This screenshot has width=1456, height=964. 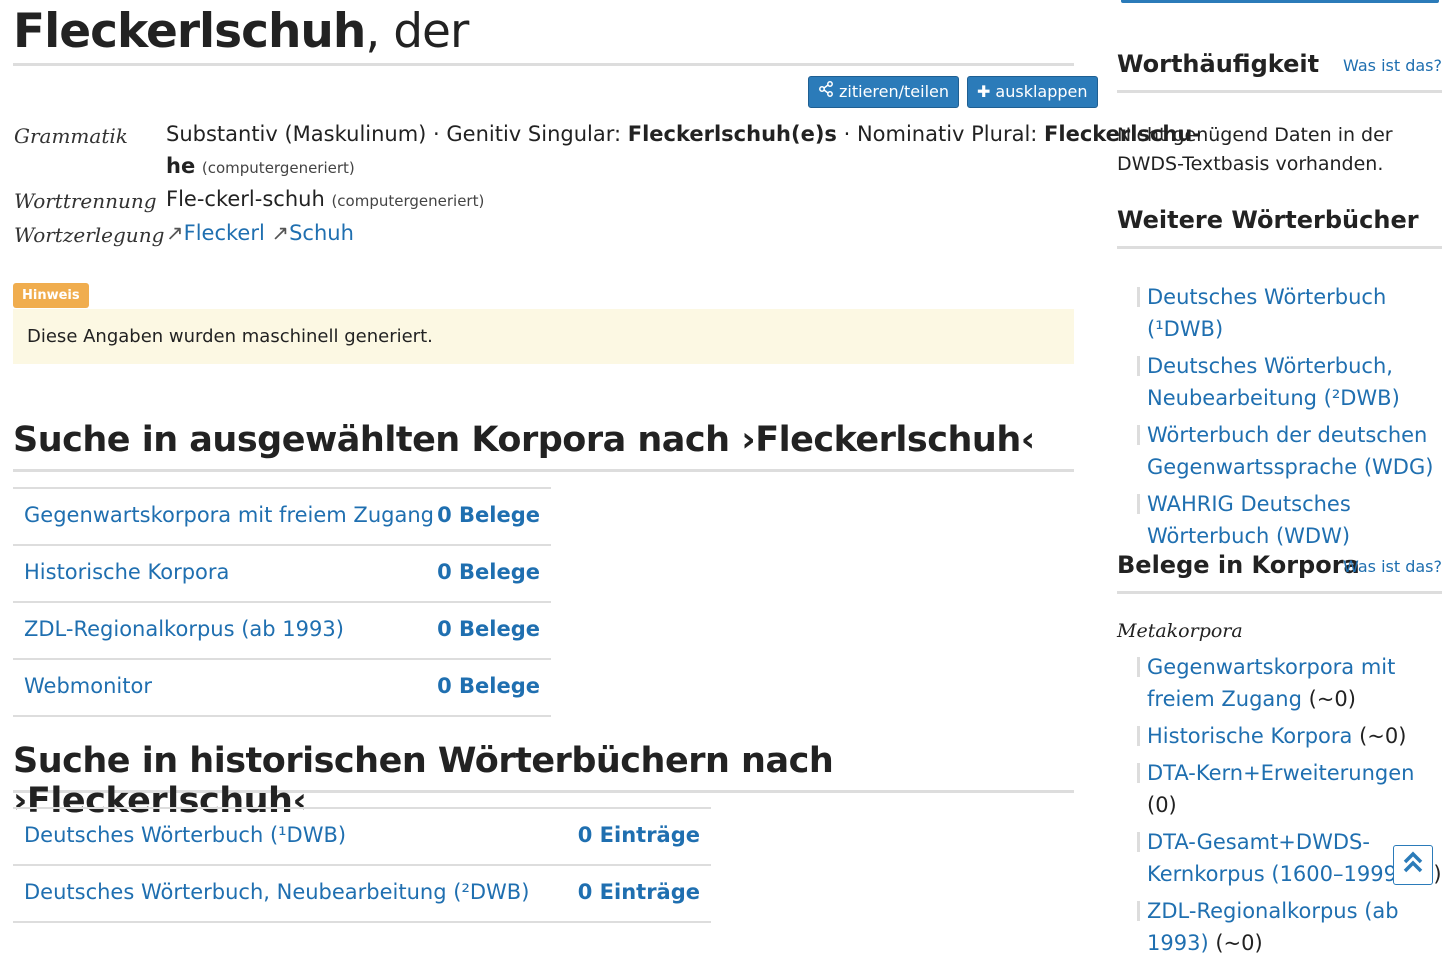 I want to click on lemma-title: Fleckerlschuh, der, so click(x=241, y=31).